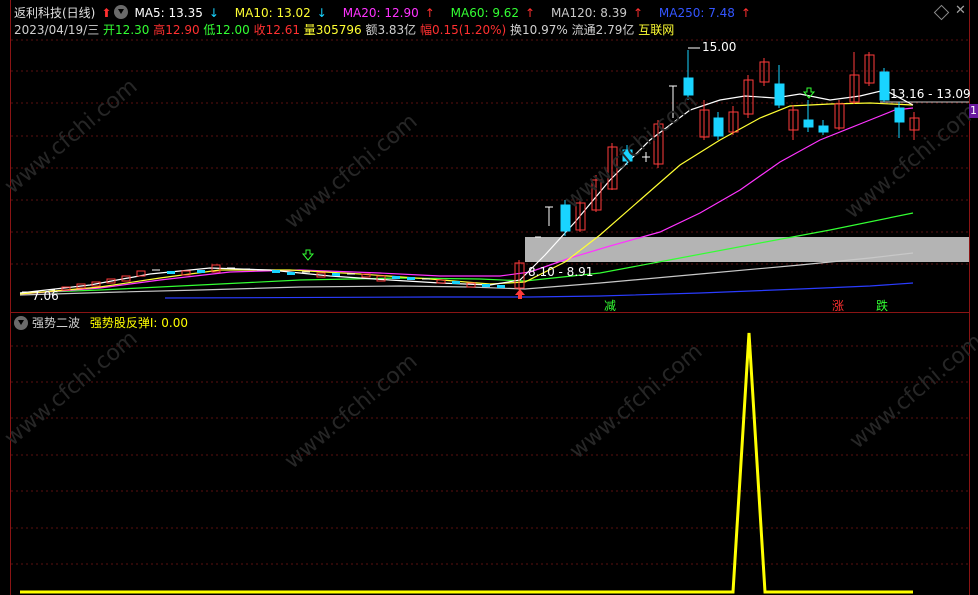 This screenshot has height=595, width=978. Describe the element at coordinates (45, 296) in the screenshot. I see `low-price-label: 7.06` at that location.